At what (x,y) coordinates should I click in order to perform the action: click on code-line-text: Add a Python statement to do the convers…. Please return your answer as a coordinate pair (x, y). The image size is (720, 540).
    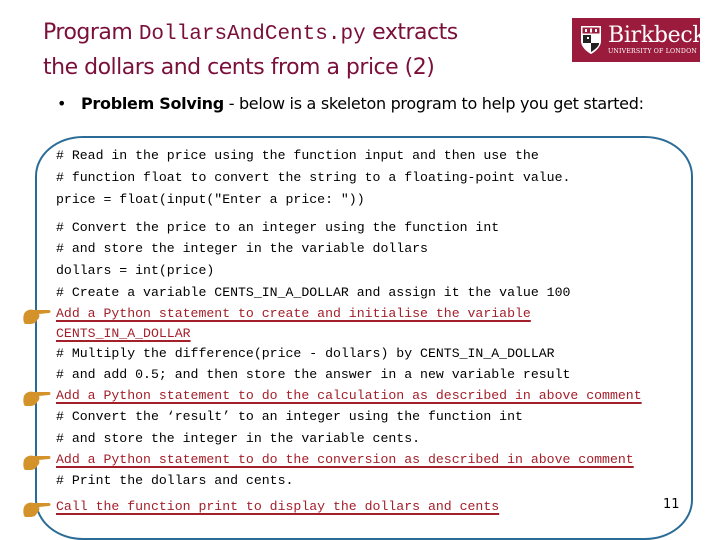
    Looking at the image, I should click on (345, 459).